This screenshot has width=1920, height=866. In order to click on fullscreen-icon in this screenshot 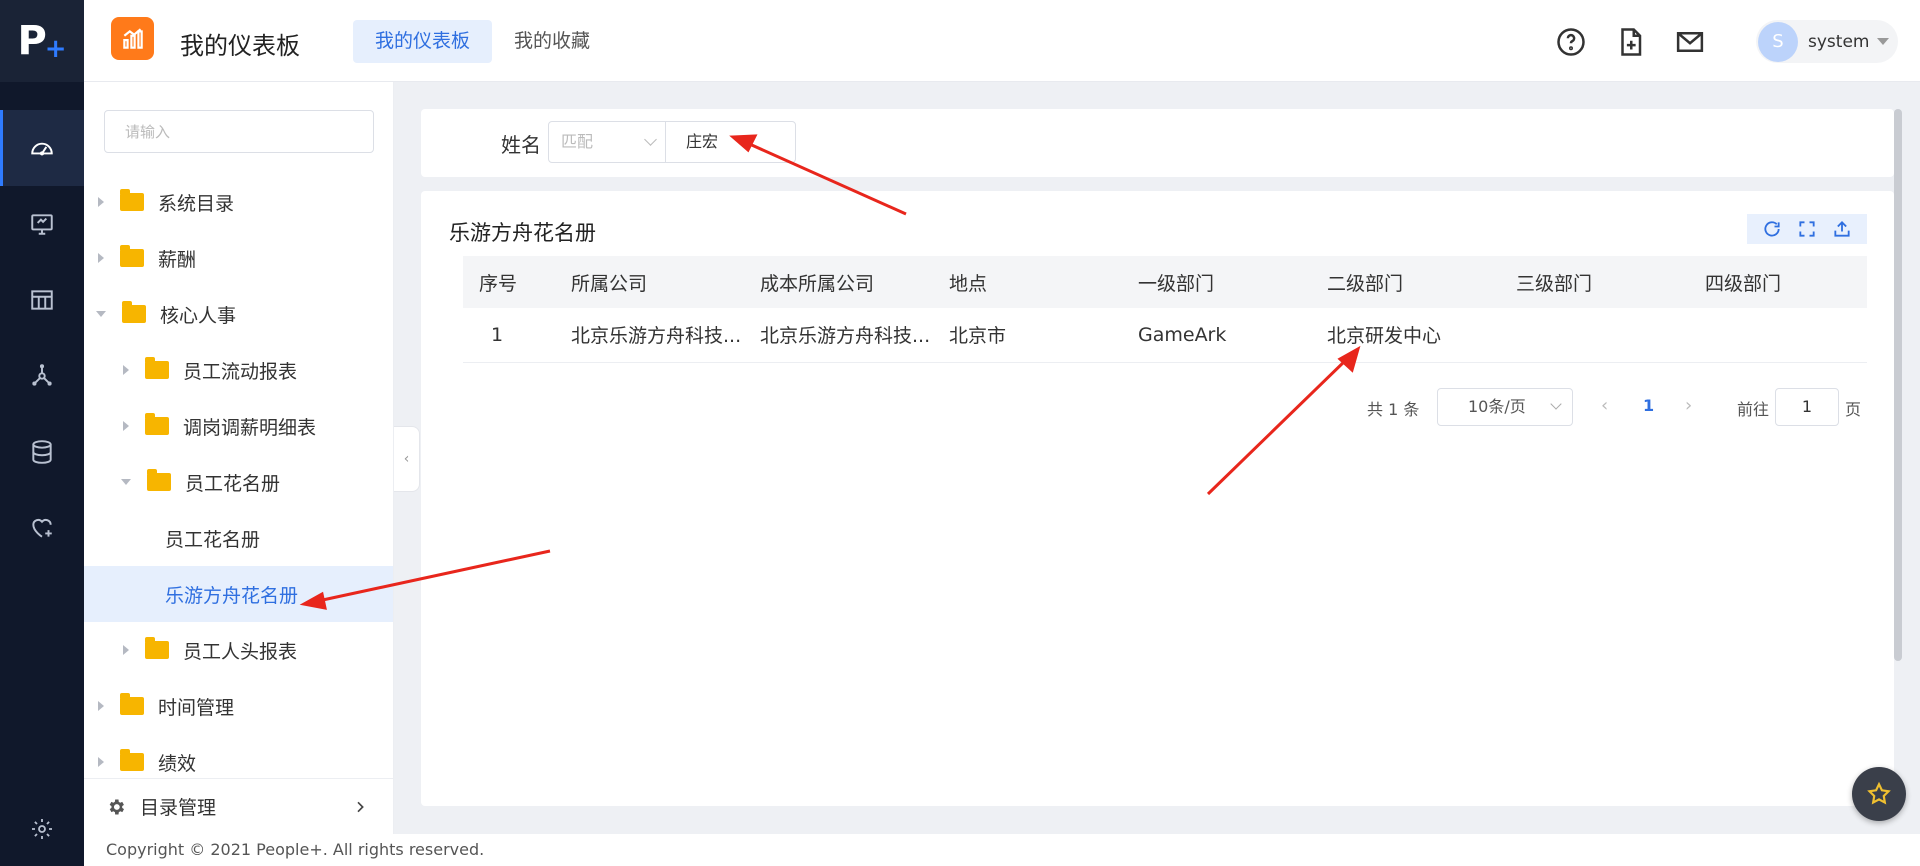, I will do `click(1807, 229)`.